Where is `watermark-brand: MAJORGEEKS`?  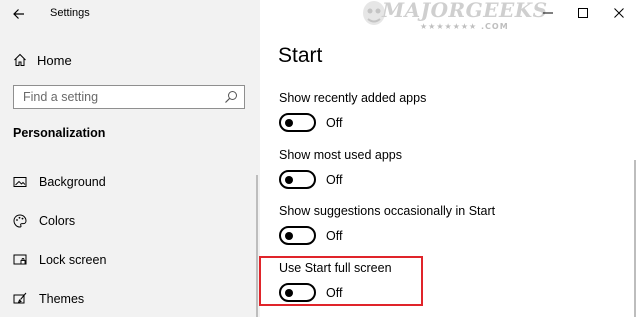 watermark-brand: MAJORGEEKS is located at coordinates (465, 11).